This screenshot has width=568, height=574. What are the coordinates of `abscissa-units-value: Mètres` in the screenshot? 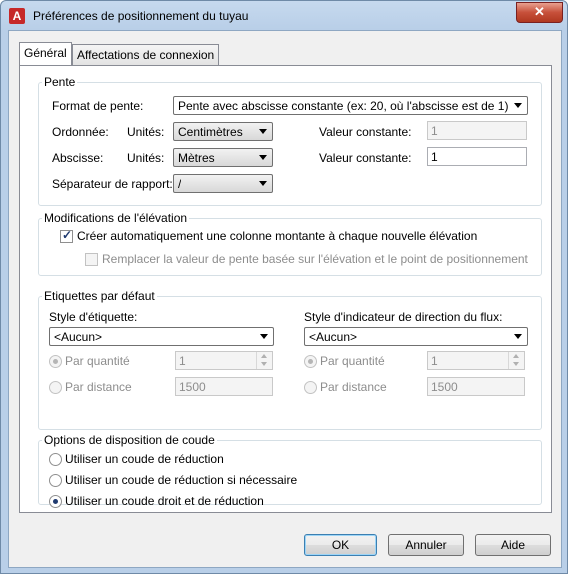 It's located at (196, 158).